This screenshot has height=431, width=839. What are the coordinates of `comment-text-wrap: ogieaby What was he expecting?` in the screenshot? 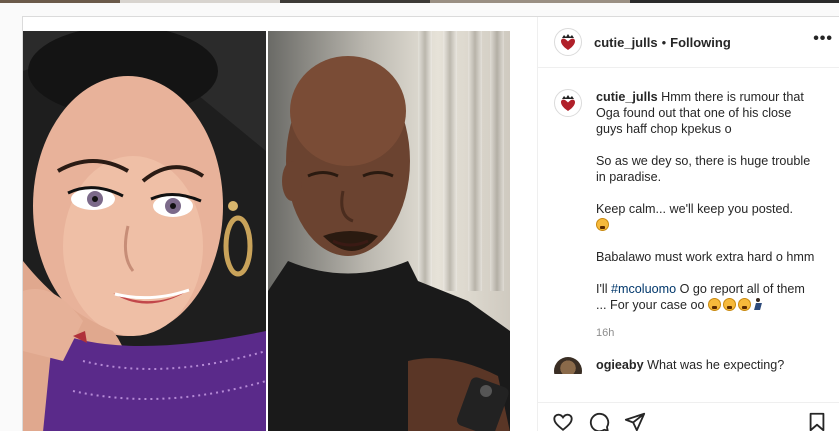 It's located at (690, 365).